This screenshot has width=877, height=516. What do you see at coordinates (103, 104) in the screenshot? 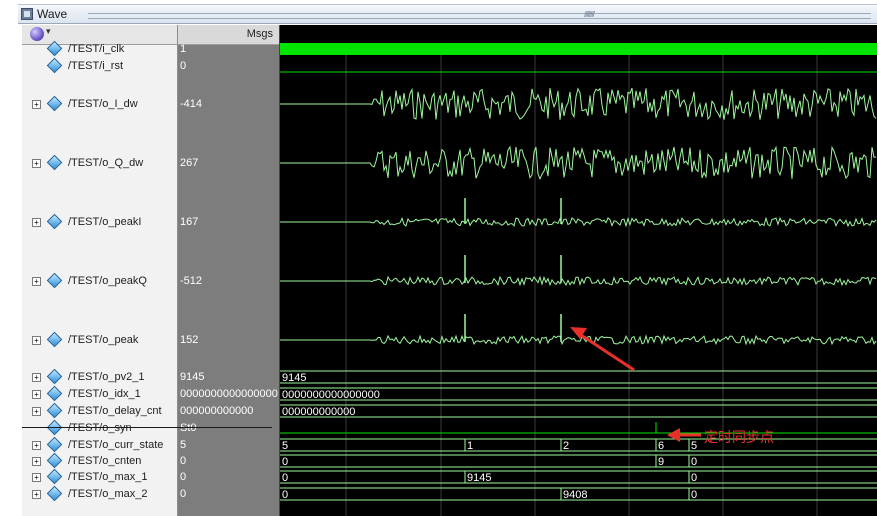
I see `signal-name: /TEST/o_I_dw` at bounding box center [103, 104].